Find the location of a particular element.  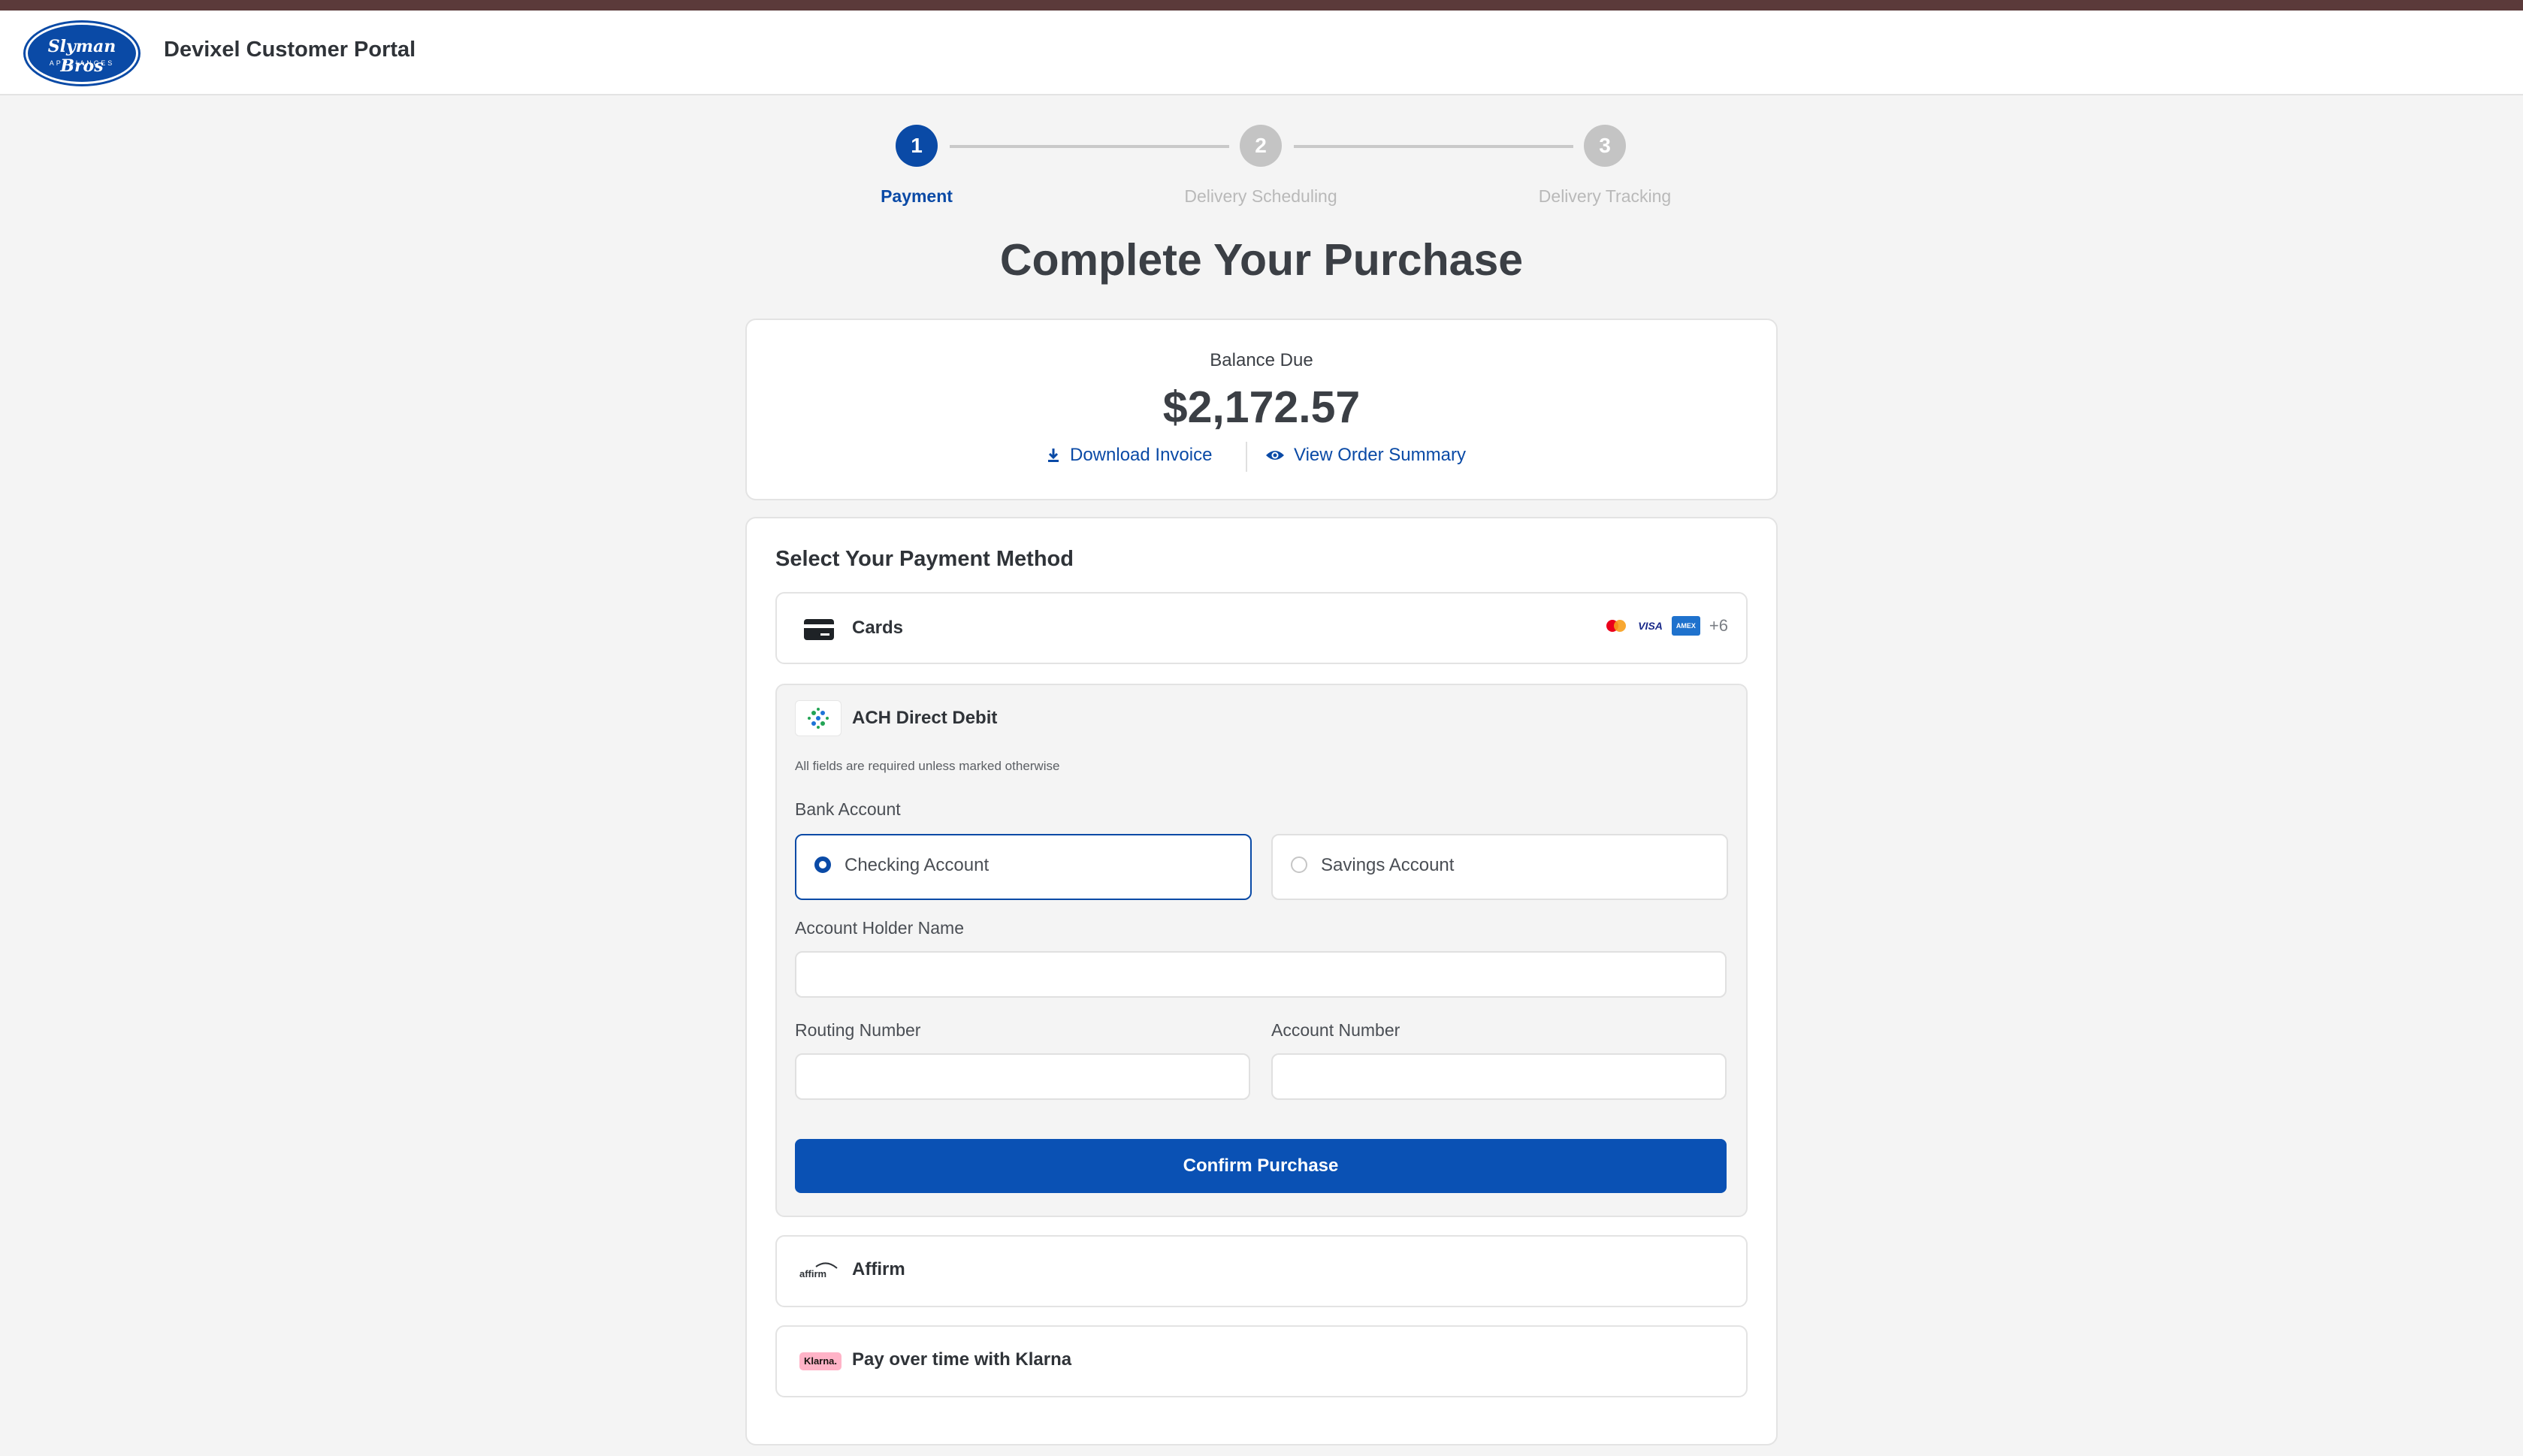

logo-subtitle: APPLIANCES is located at coordinates (82, 63).